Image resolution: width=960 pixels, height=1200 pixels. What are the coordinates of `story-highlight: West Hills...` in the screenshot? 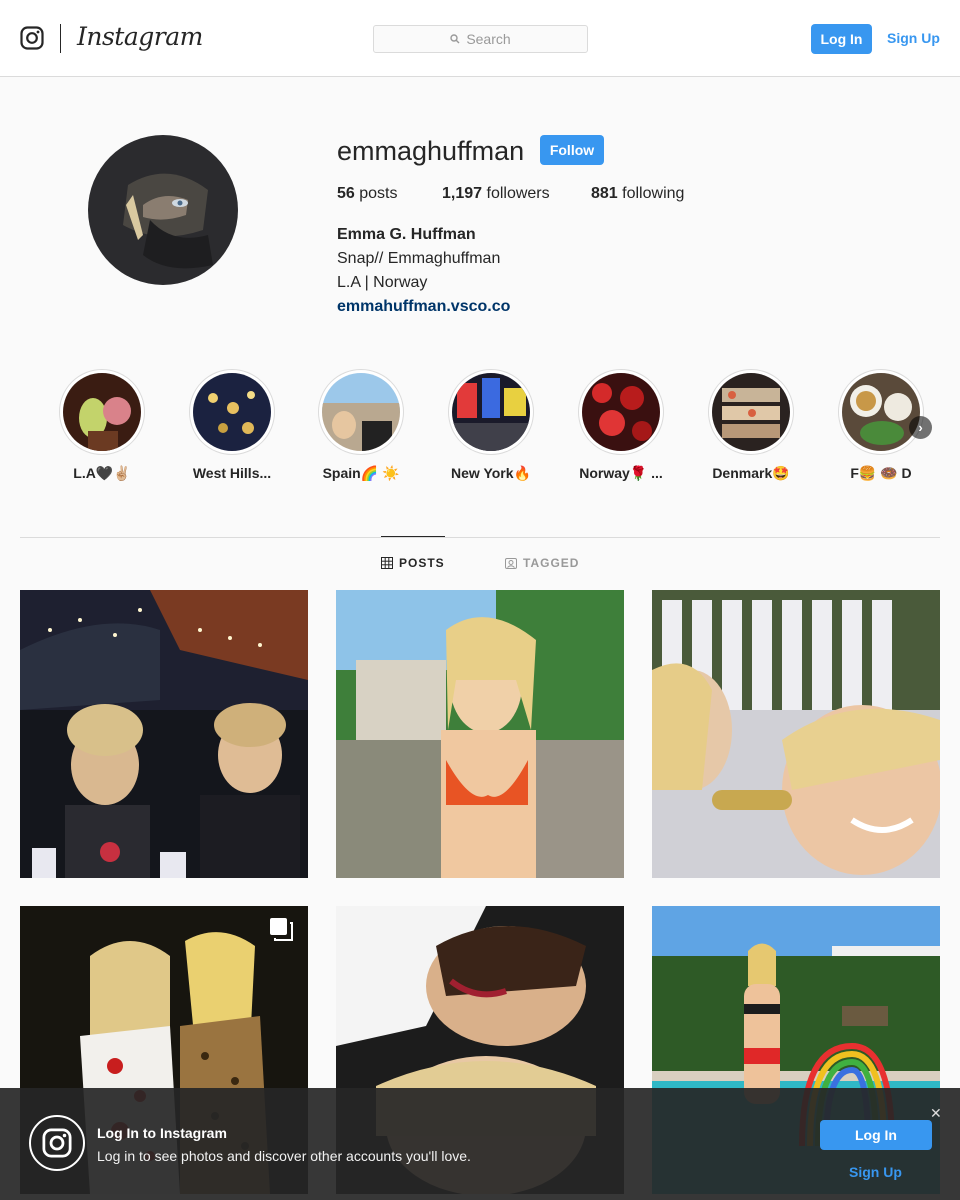 It's located at (232, 425).